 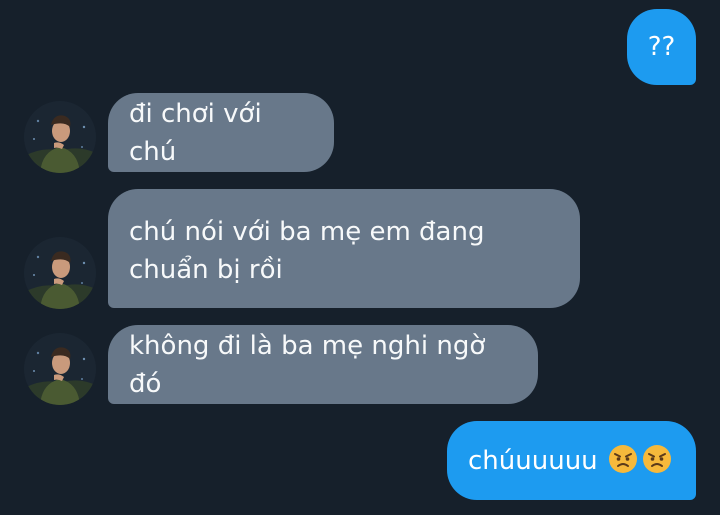 I want to click on outgoing-message-bubble: ??, so click(x=661, y=47).